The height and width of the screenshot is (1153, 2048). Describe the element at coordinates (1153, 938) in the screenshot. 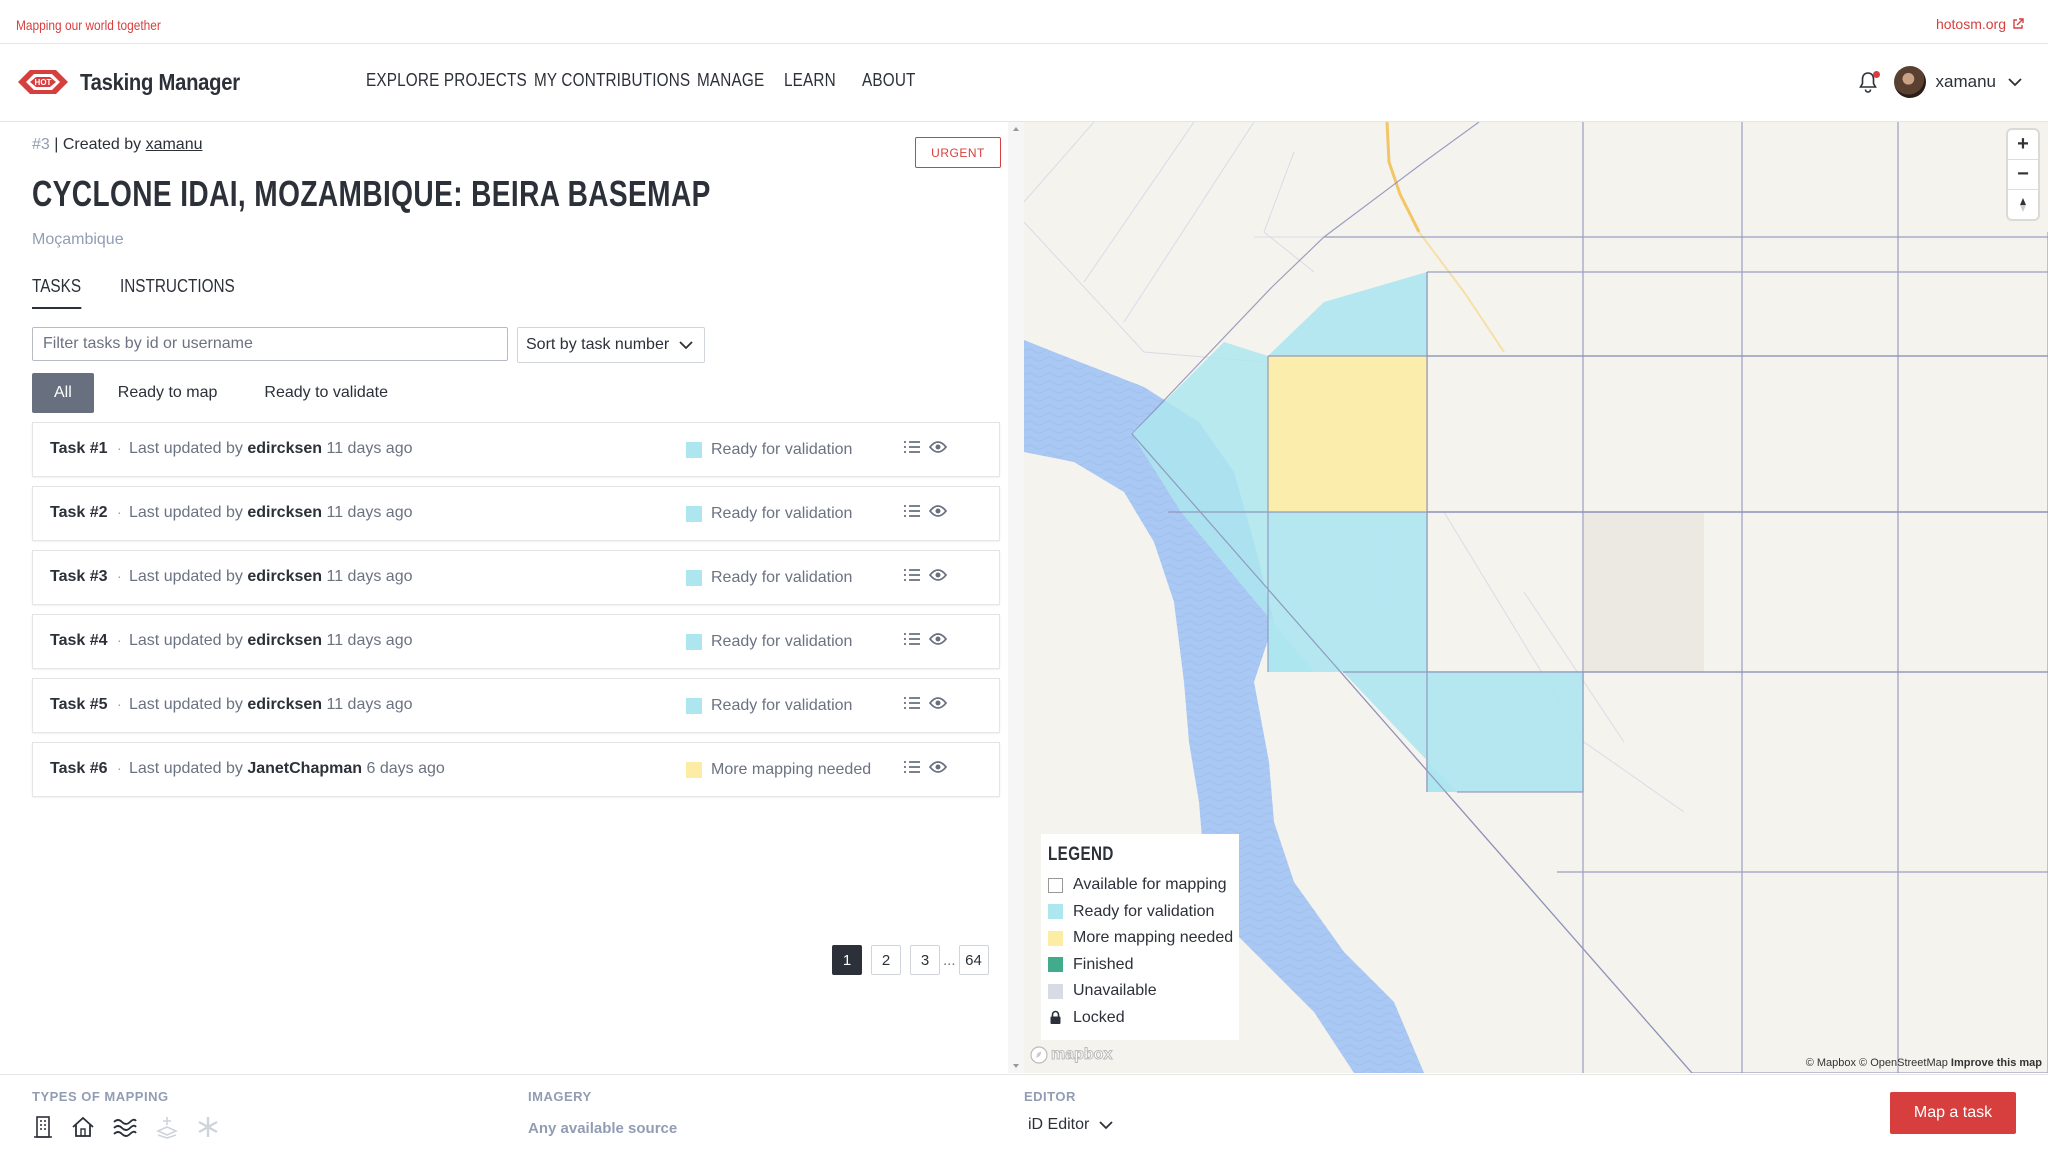

I see `legend-label: More mapping needed` at that location.